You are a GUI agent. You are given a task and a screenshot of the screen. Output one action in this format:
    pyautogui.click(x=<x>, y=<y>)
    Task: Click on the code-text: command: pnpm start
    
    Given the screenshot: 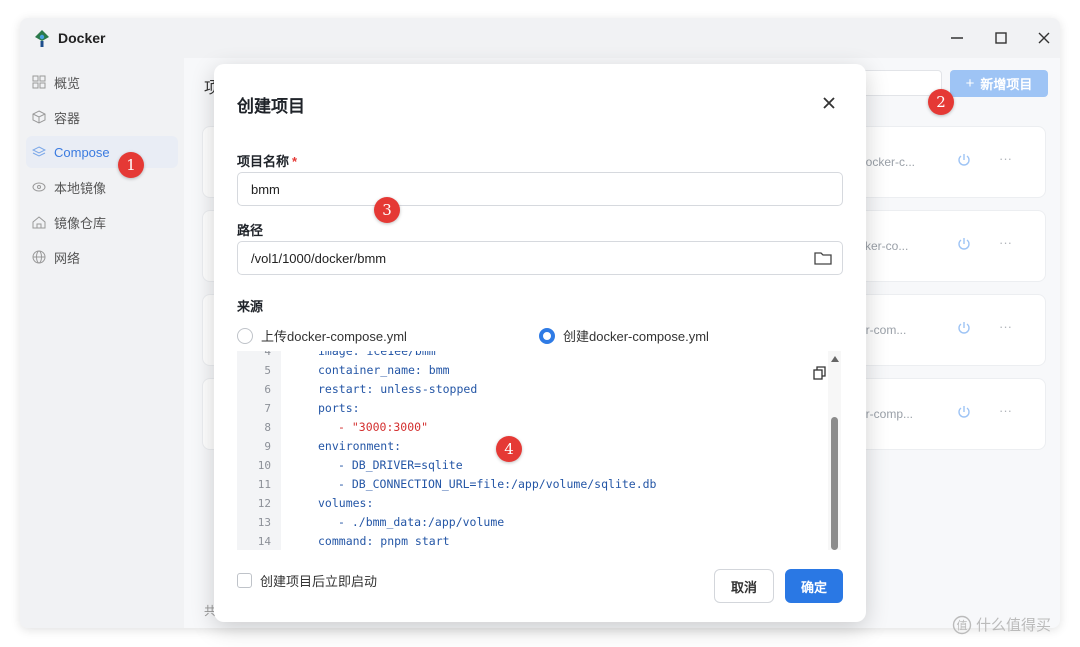 What is the action you would take?
    pyautogui.click(x=384, y=541)
    